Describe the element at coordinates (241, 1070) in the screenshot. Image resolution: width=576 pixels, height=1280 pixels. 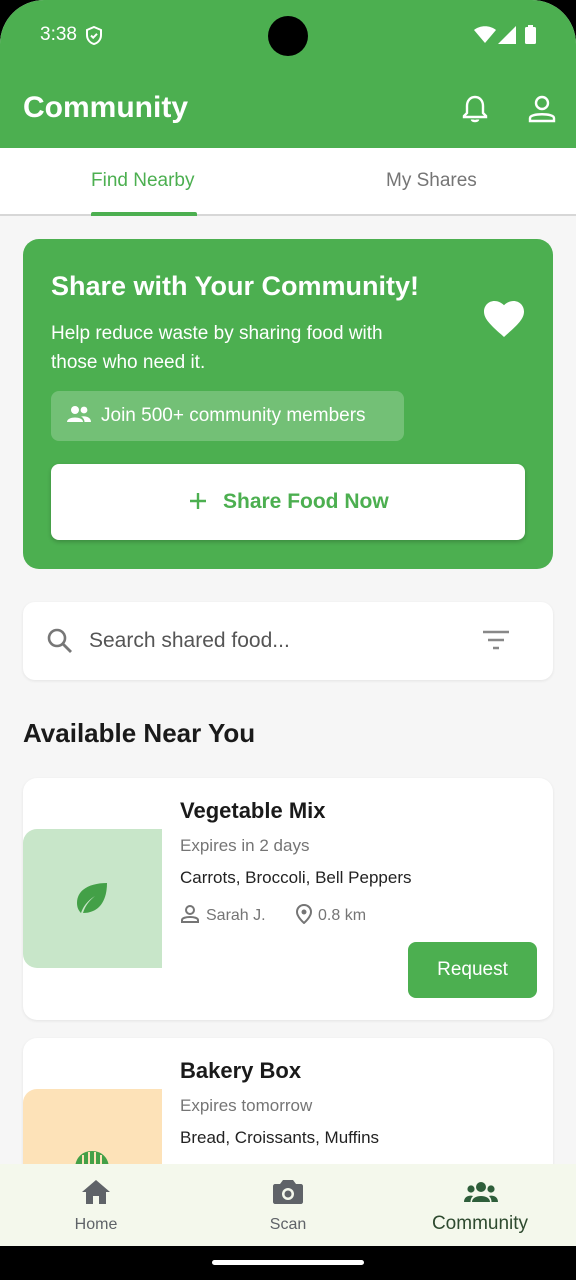
I see `listing-name: Bakery Box` at that location.